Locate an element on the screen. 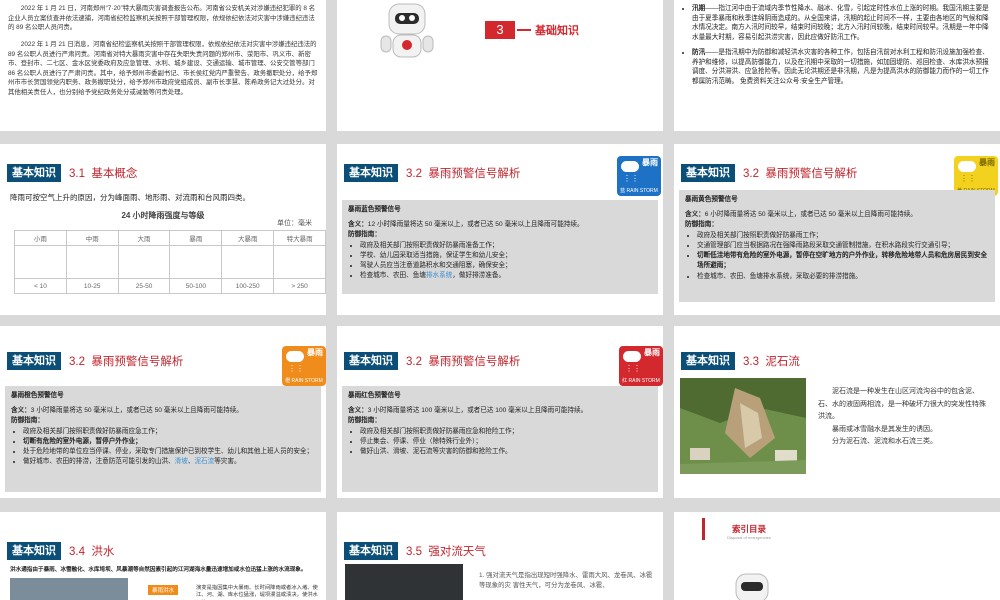  level-cell: 特大暴雨 is located at coordinates (299, 238).